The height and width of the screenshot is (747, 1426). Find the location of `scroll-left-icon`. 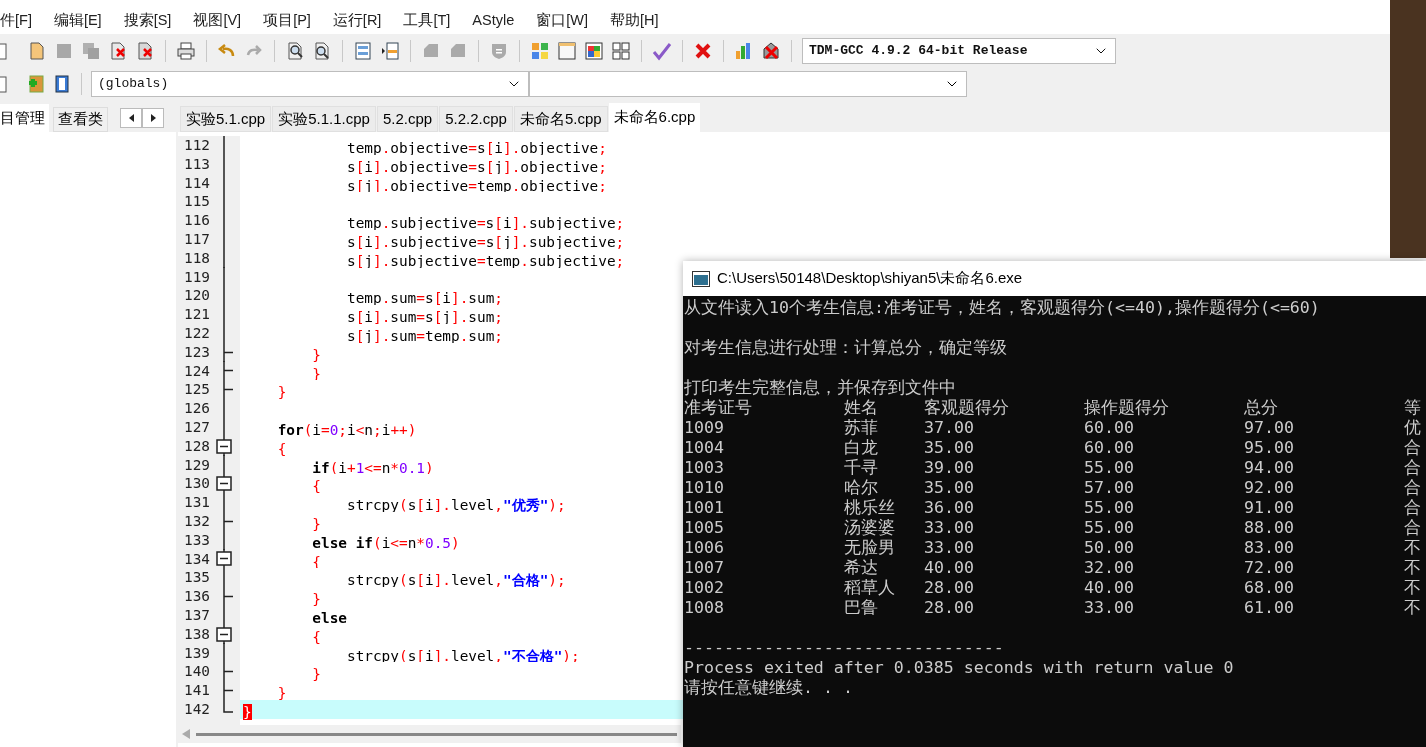

scroll-left-icon is located at coordinates (186, 734).